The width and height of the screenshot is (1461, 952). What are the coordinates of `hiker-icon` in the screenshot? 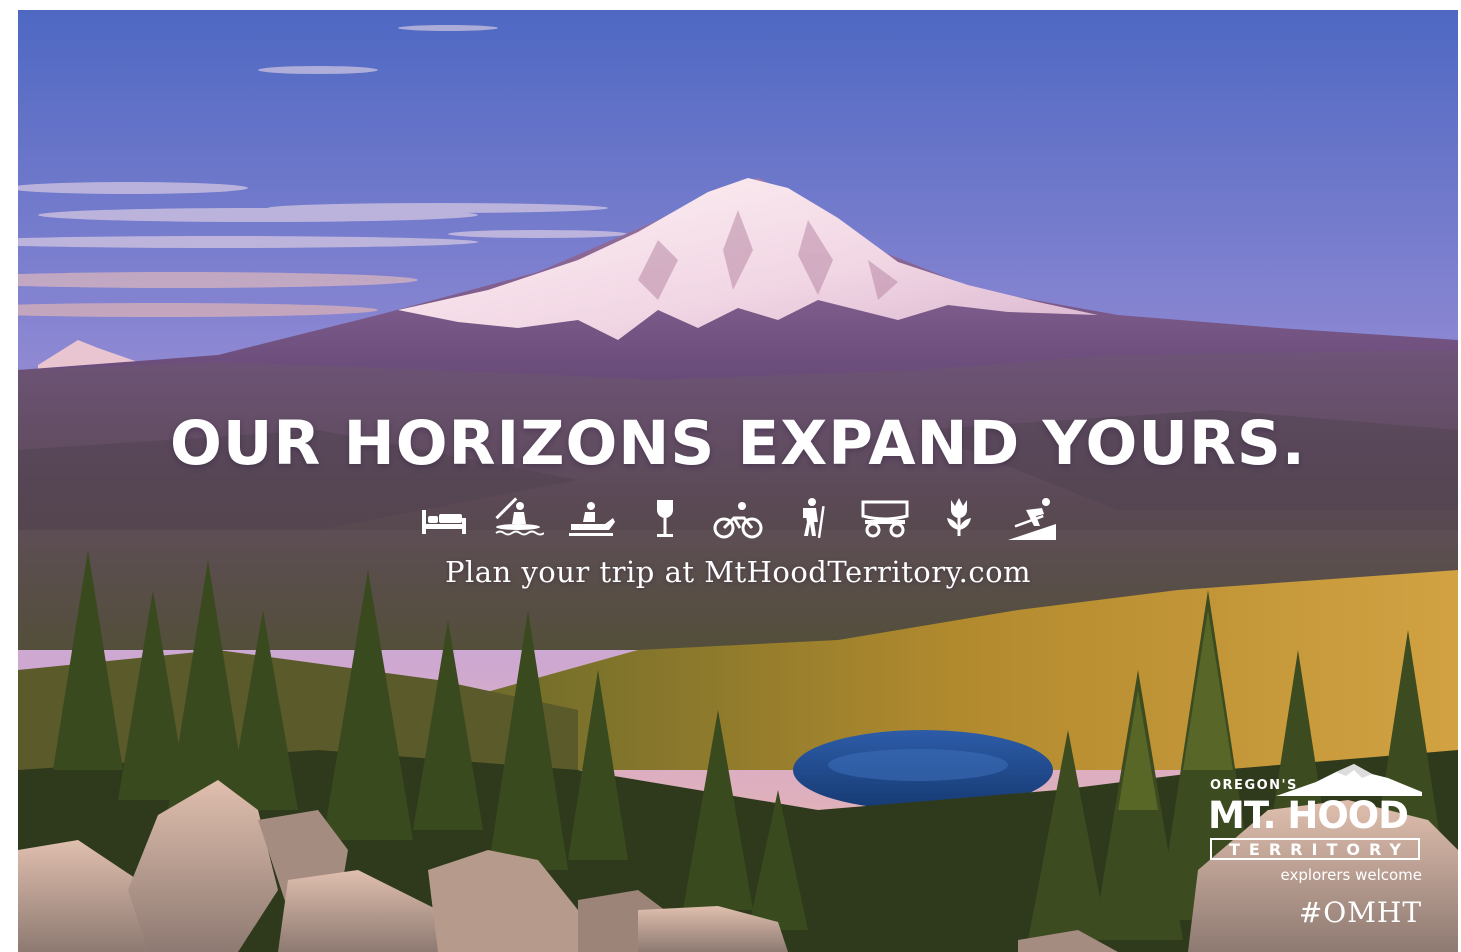 It's located at (812, 518).